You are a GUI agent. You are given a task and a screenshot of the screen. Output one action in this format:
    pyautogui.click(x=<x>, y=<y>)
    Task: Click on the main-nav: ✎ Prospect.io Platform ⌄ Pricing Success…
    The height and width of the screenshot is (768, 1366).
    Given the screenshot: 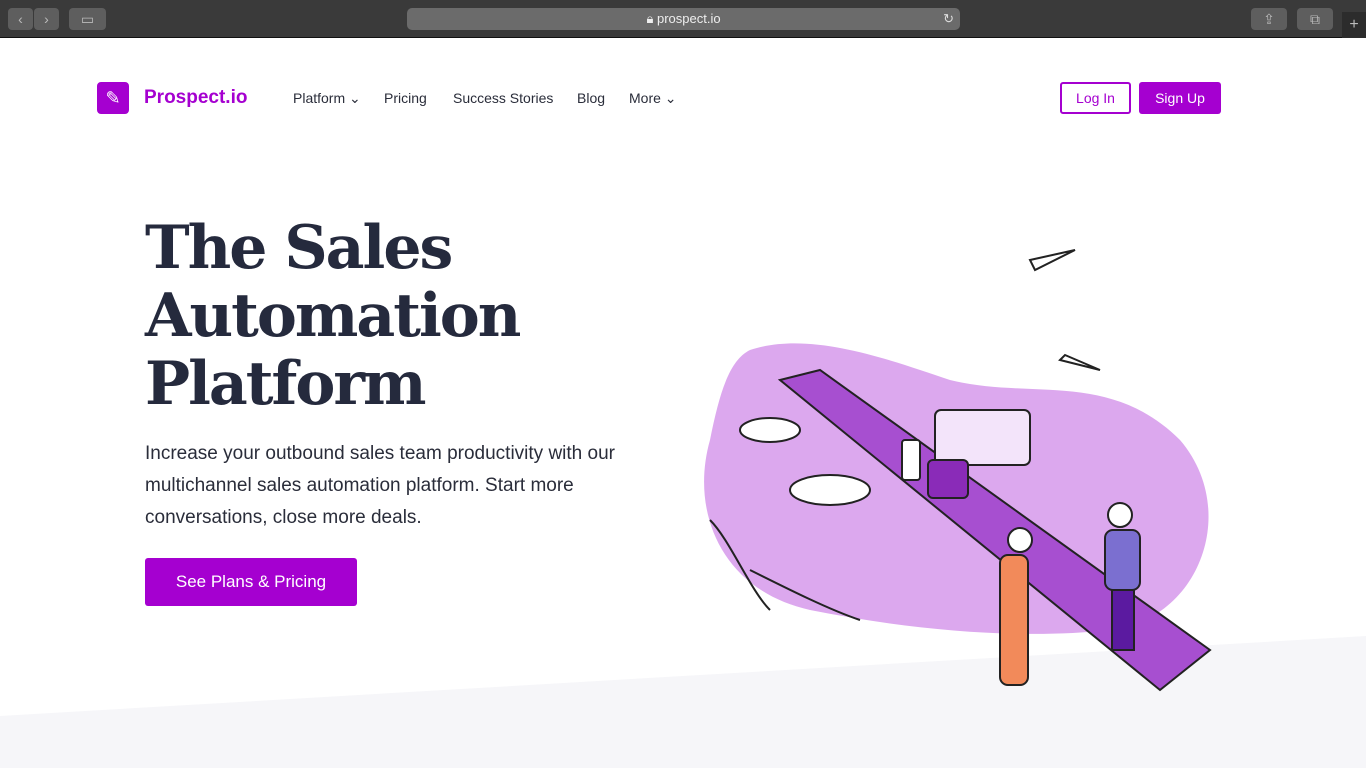 What is the action you would take?
    pyautogui.click(x=659, y=98)
    